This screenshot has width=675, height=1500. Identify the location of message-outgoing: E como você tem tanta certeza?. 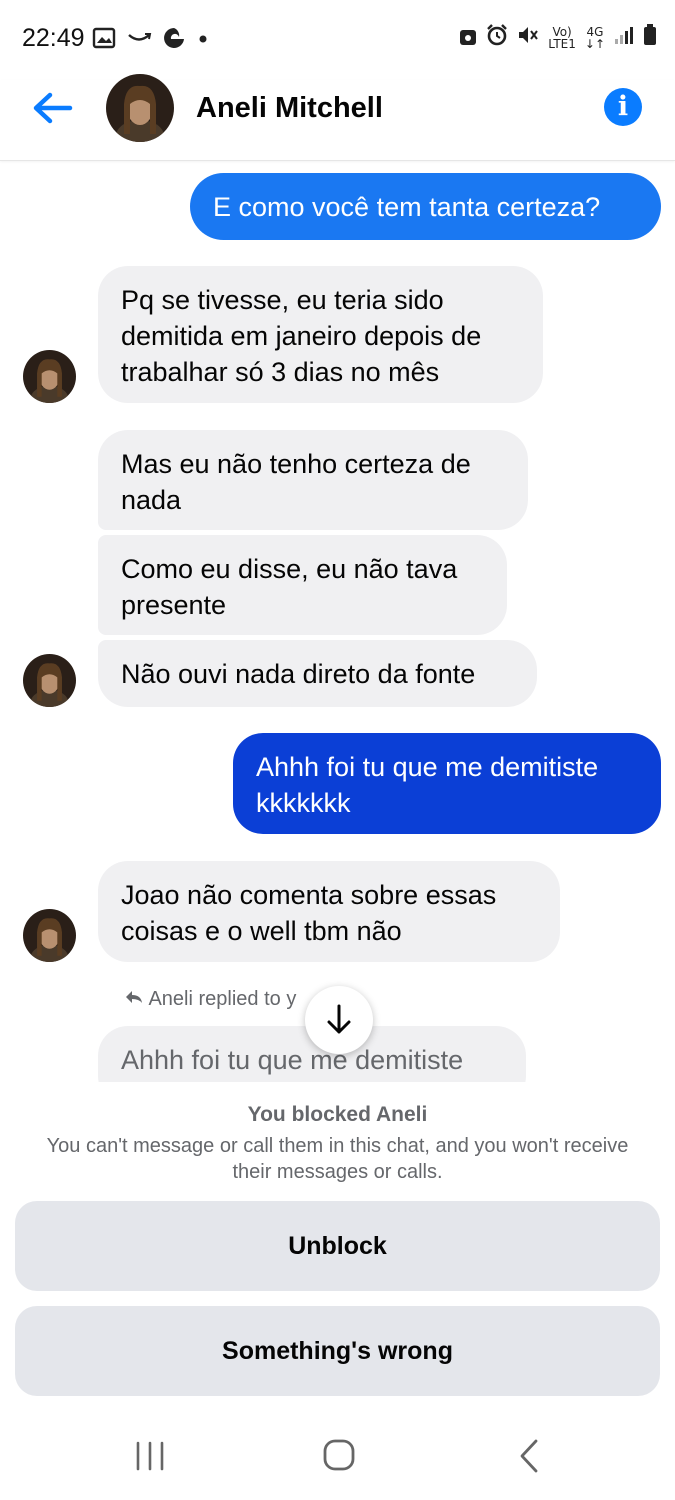
(425, 206).